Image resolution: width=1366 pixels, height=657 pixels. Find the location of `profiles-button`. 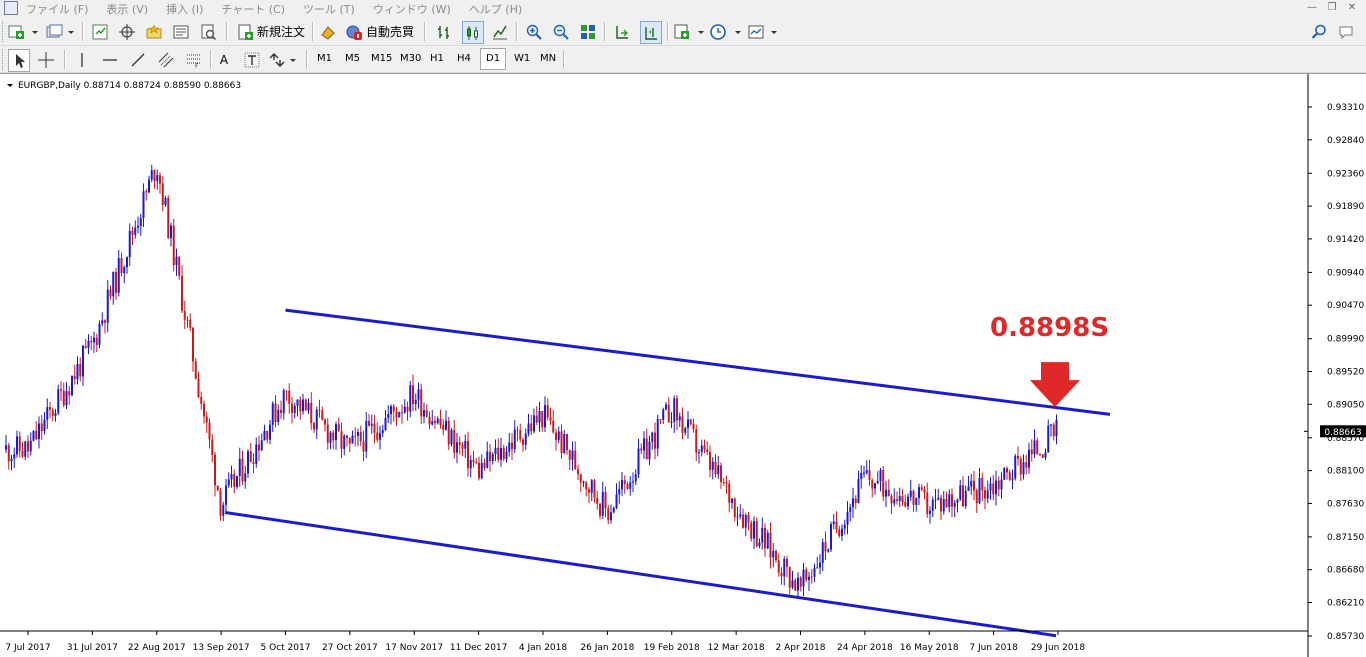

profiles-button is located at coordinates (61, 31).